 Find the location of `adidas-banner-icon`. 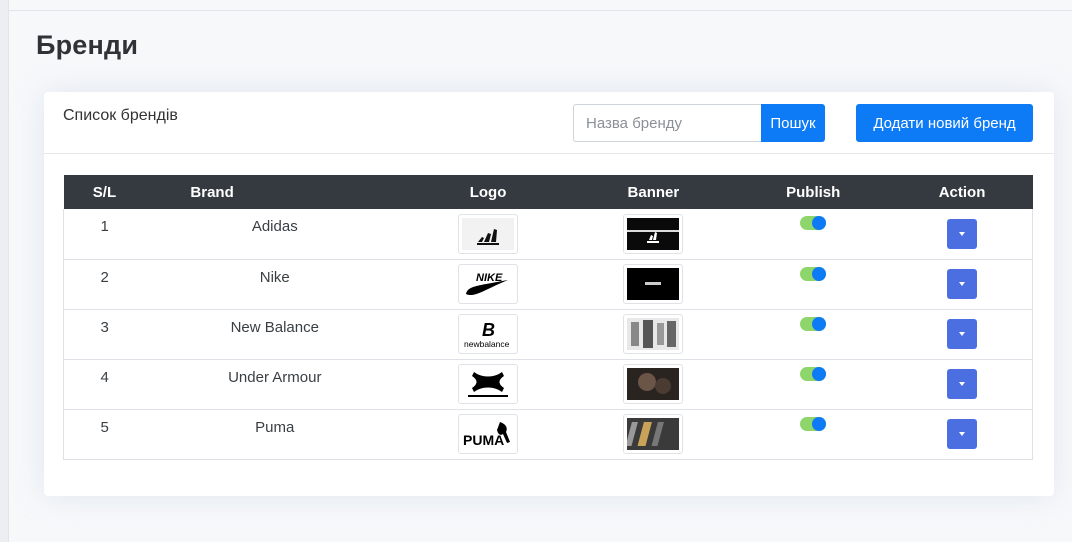

adidas-banner-icon is located at coordinates (653, 233).